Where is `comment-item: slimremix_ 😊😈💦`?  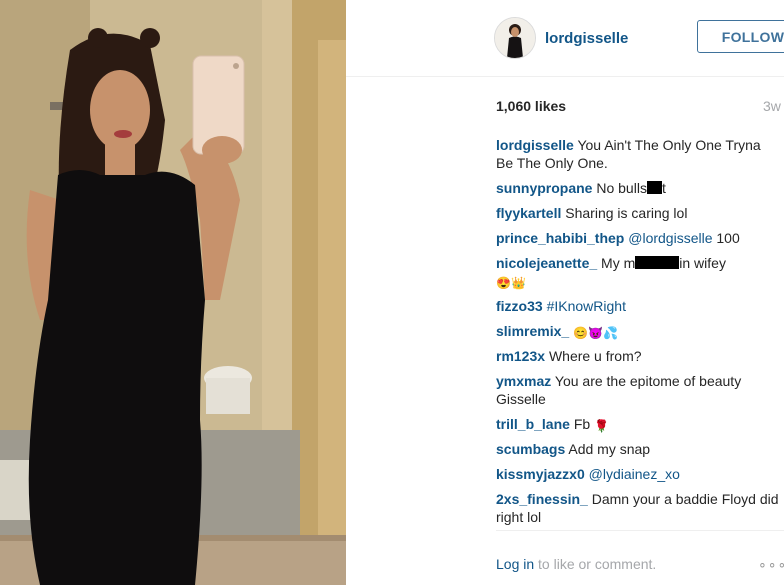 comment-item: slimremix_ 😊😈💦 is located at coordinates (638, 331).